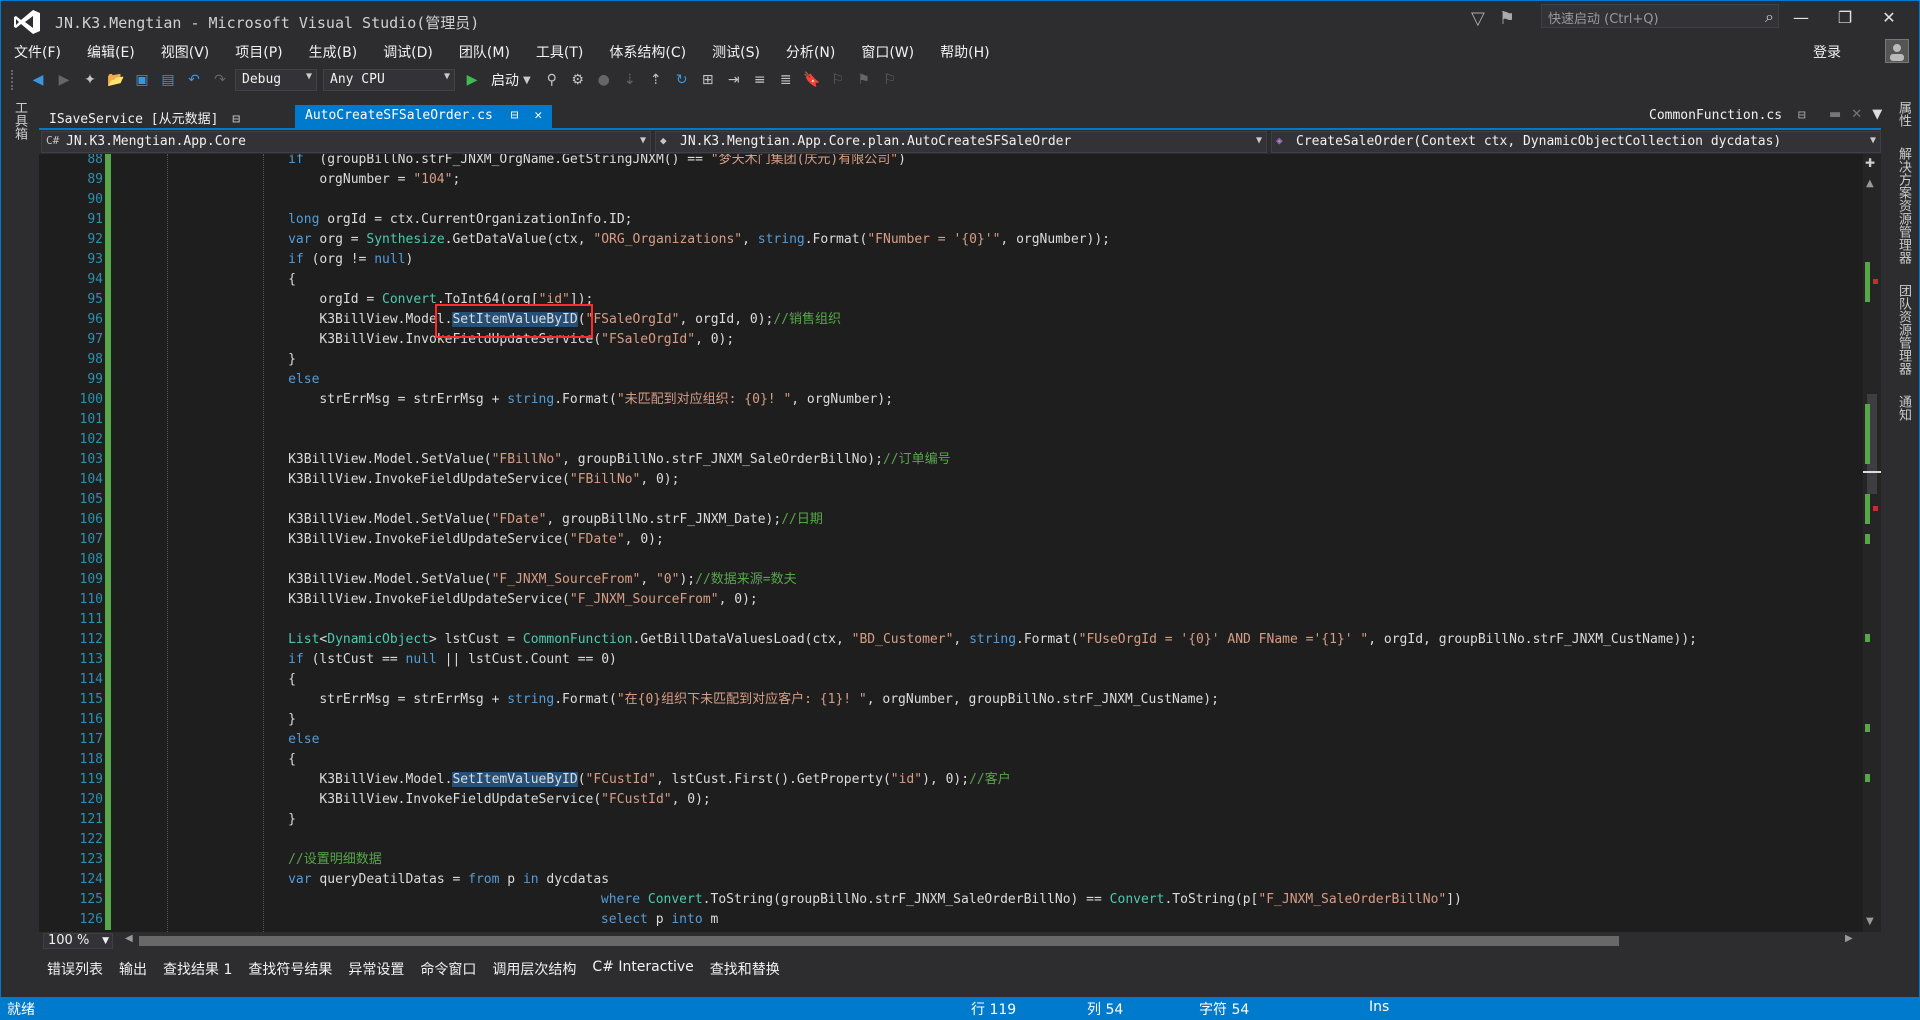 The image size is (1920, 1020). What do you see at coordinates (887, 51) in the screenshot?
I see `menu-item: 窗口(W)` at bounding box center [887, 51].